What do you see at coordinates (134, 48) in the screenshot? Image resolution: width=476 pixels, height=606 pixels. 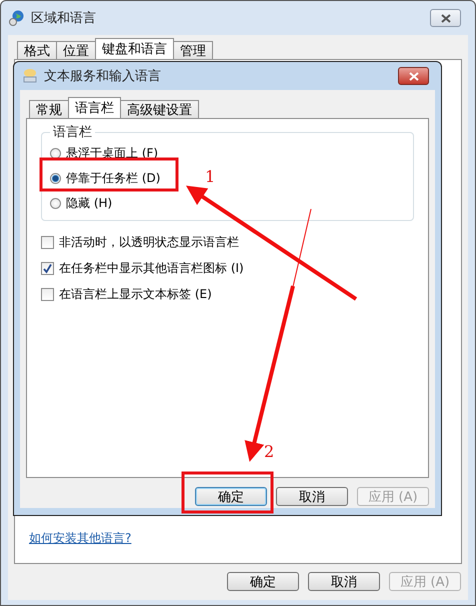 I see `tab: 键盘和语言` at bounding box center [134, 48].